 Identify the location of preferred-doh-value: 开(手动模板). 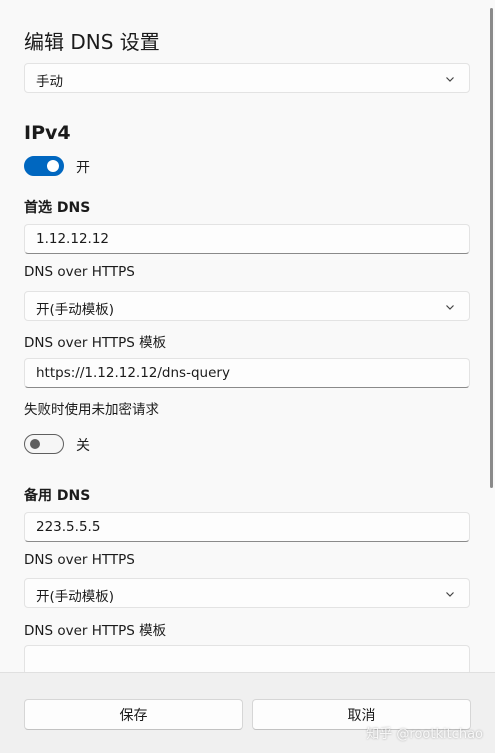
(75, 310).